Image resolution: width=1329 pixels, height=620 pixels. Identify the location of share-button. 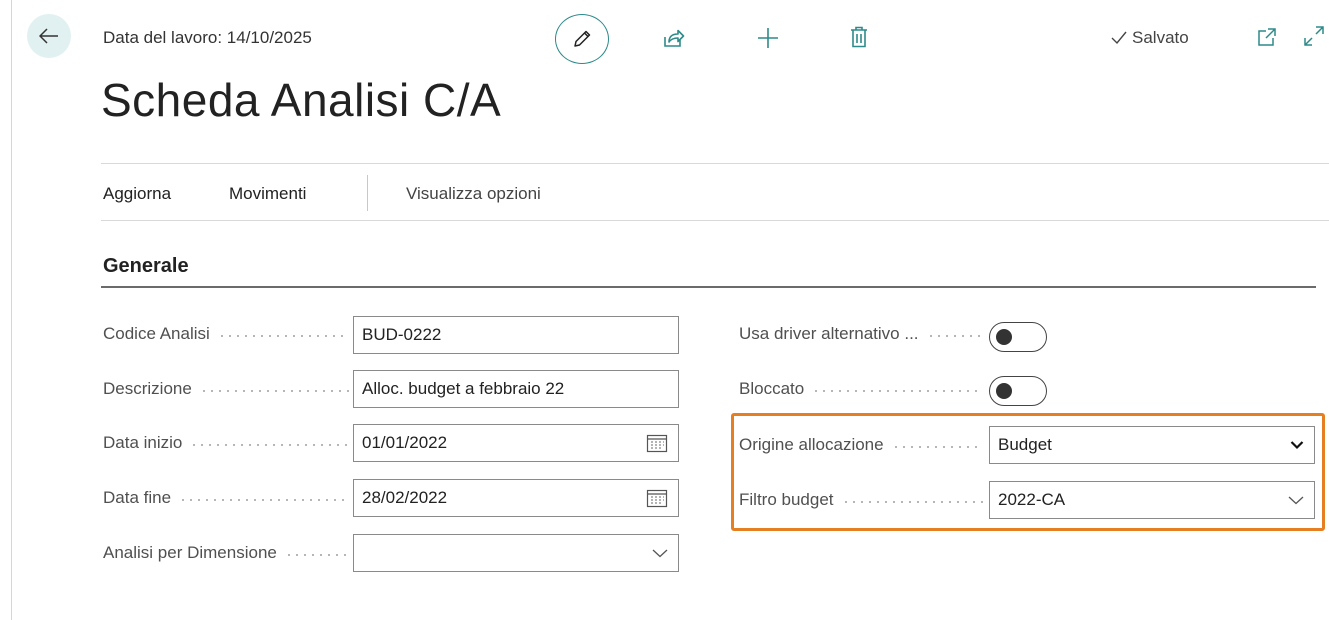
(674, 38).